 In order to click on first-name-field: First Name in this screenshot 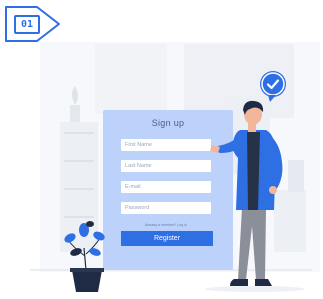, I will do `click(166, 145)`.